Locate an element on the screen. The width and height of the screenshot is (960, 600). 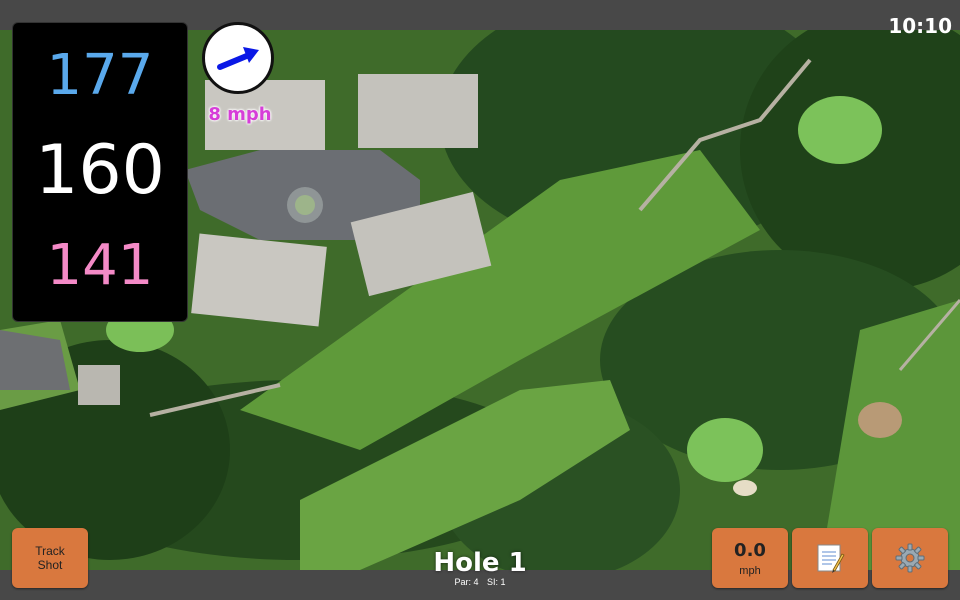
arrow-icon is located at coordinates (238, 58).